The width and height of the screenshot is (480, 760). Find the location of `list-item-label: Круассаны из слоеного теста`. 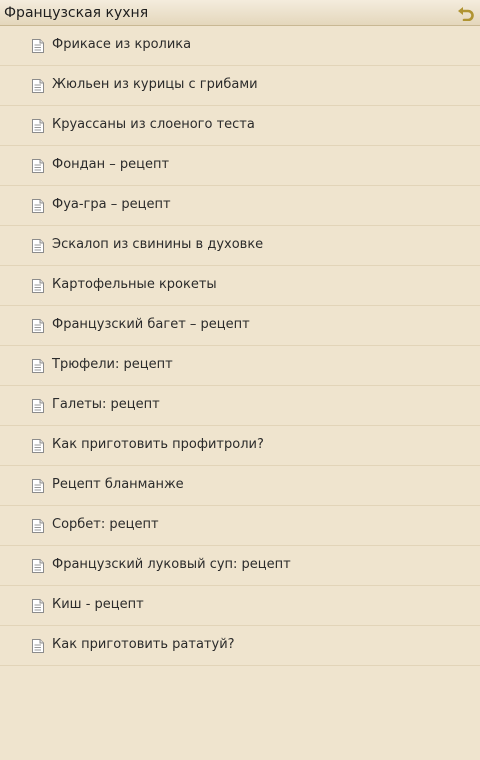

list-item-label: Круассаны из слоеного теста is located at coordinates (153, 124).